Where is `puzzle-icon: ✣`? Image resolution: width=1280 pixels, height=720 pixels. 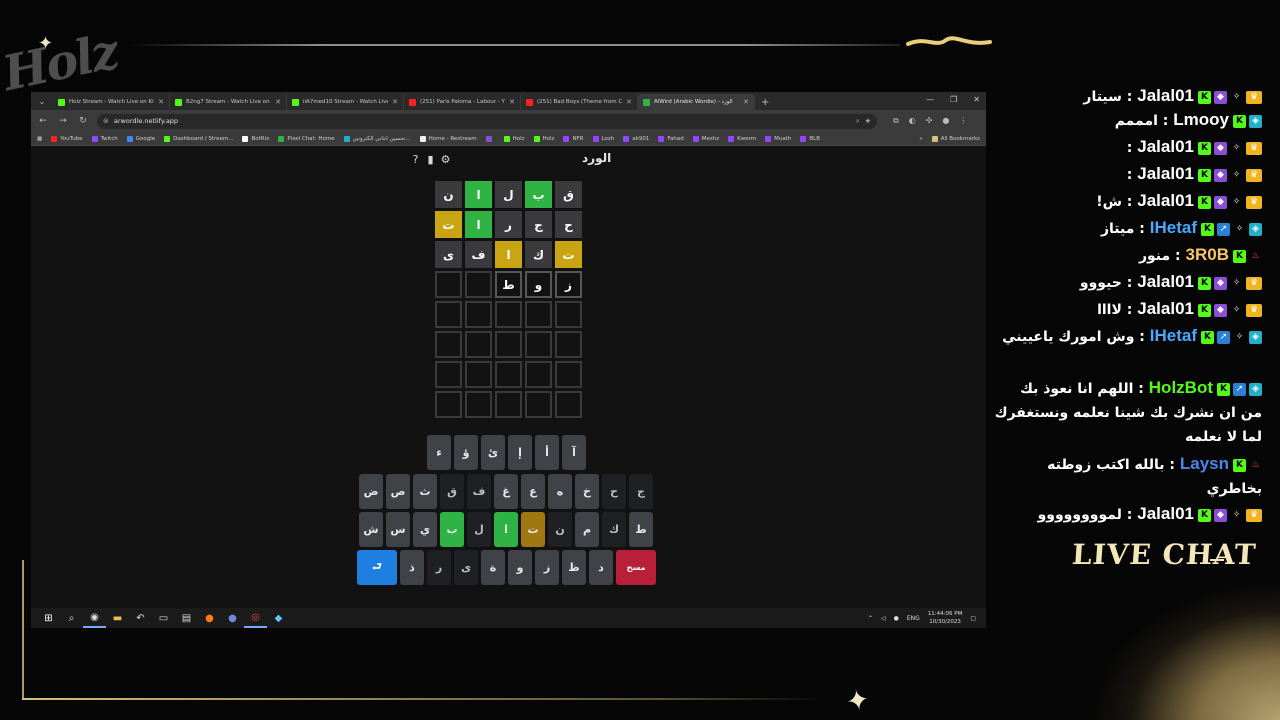
puzzle-icon: ✣ is located at coordinates (929, 121).